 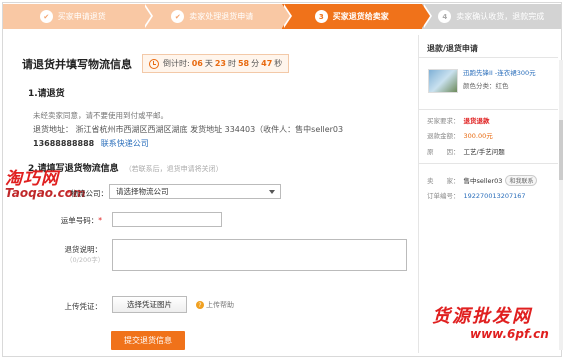 I want to click on step-2: ✔ 卖家处理退货申请, so click(x=217, y=16).